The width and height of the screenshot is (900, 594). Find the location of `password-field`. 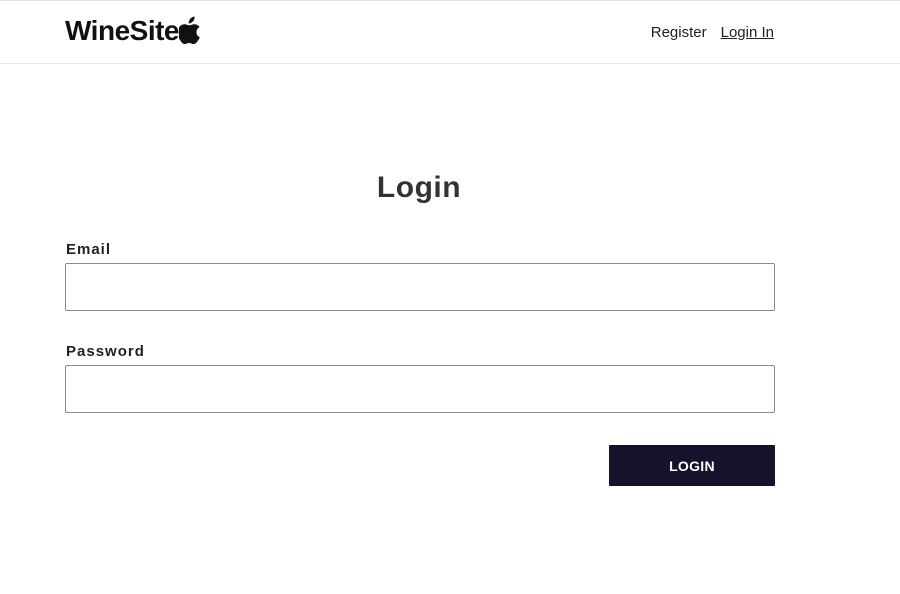

password-field is located at coordinates (420, 389).